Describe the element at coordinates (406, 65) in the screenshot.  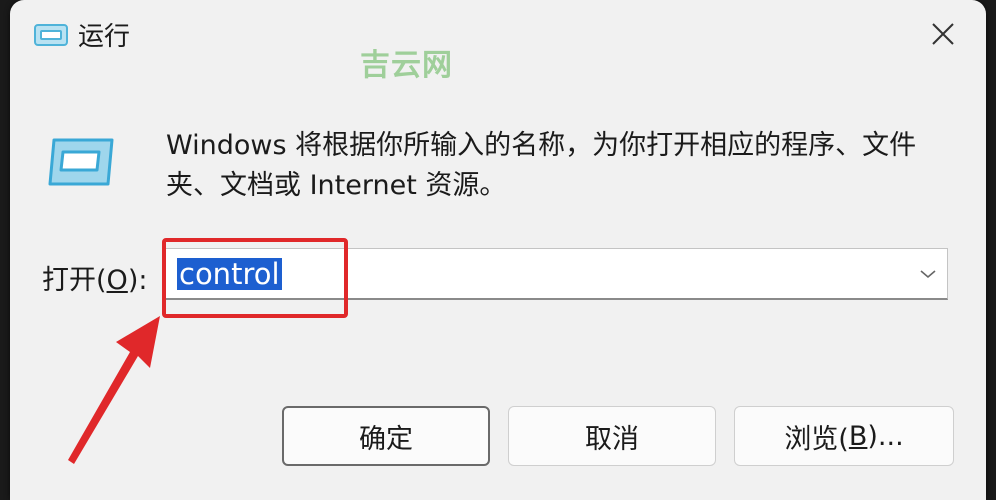
I see `watermark: 吉云网` at that location.